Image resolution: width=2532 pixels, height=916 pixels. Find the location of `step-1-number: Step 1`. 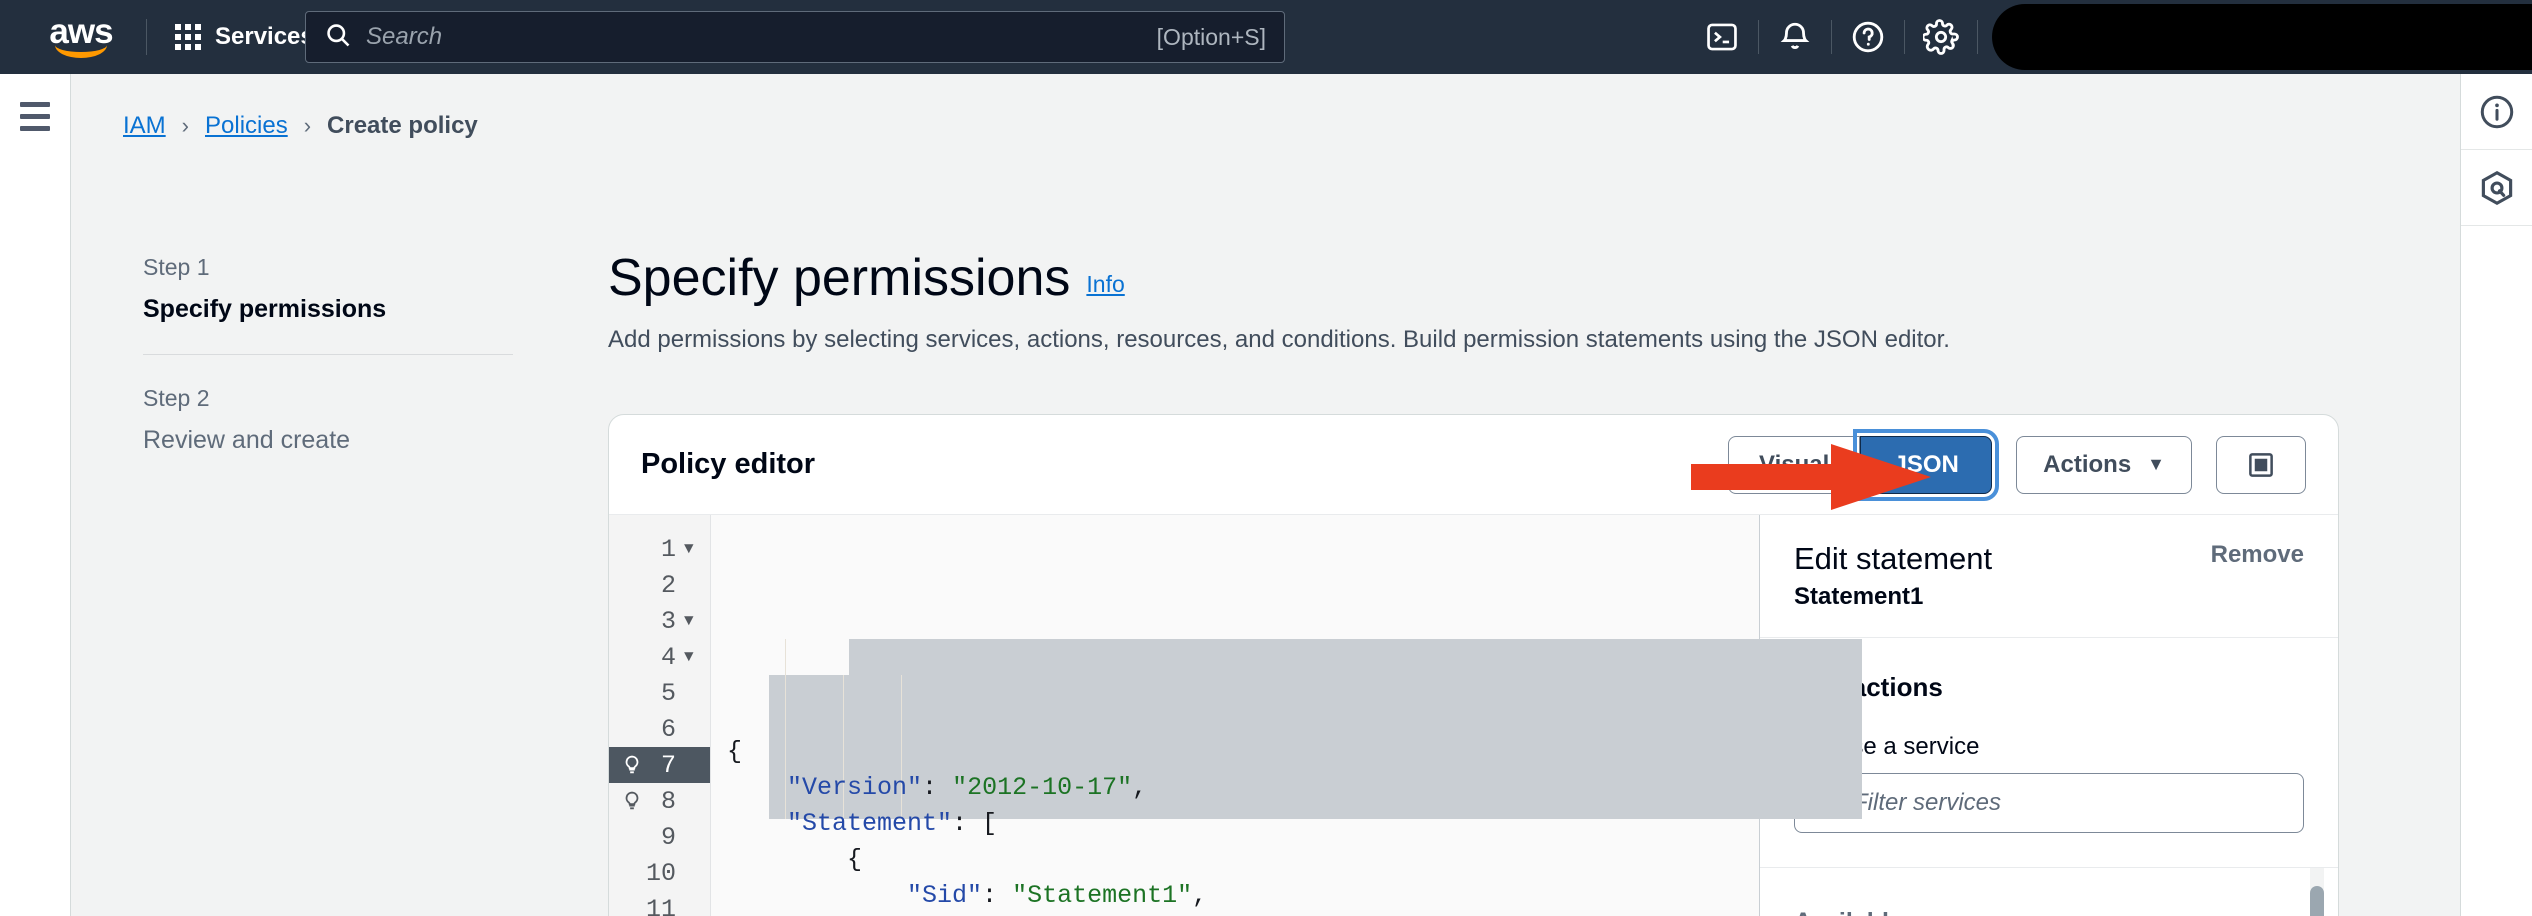

step-1-number: Step 1 is located at coordinates (176, 267).